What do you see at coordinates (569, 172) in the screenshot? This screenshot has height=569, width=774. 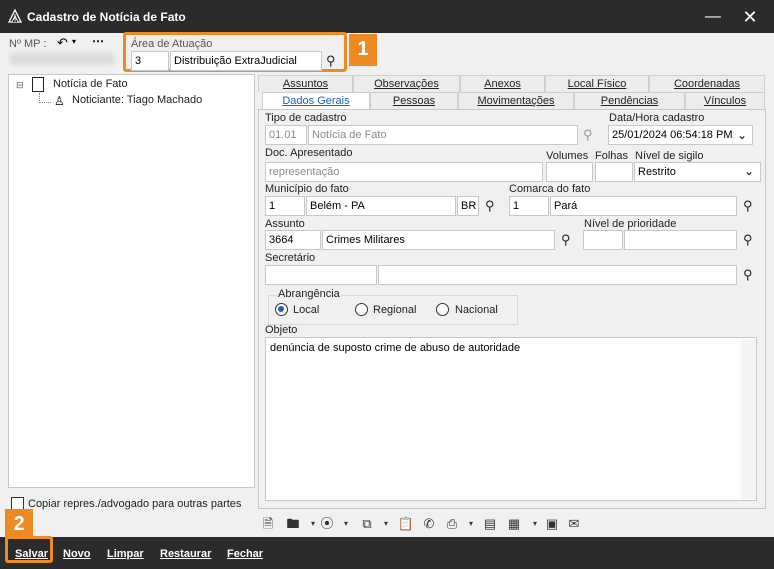 I see `volumes-field` at bounding box center [569, 172].